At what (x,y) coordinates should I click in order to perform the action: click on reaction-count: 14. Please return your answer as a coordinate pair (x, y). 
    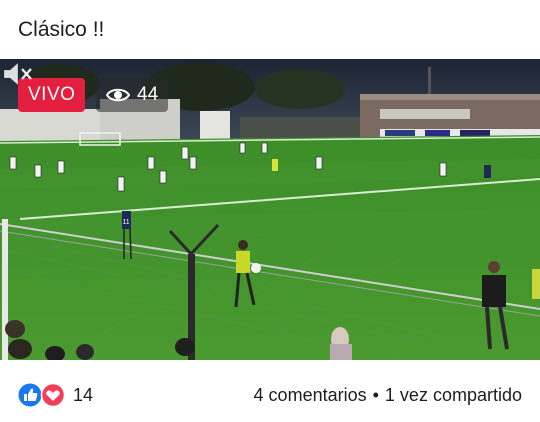
    Looking at the image, I should click on (83, 395).